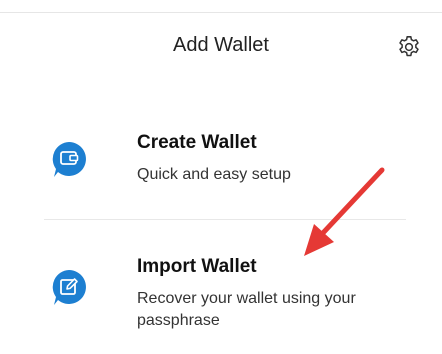  I want to click on edit-icon, so click(69, 287).